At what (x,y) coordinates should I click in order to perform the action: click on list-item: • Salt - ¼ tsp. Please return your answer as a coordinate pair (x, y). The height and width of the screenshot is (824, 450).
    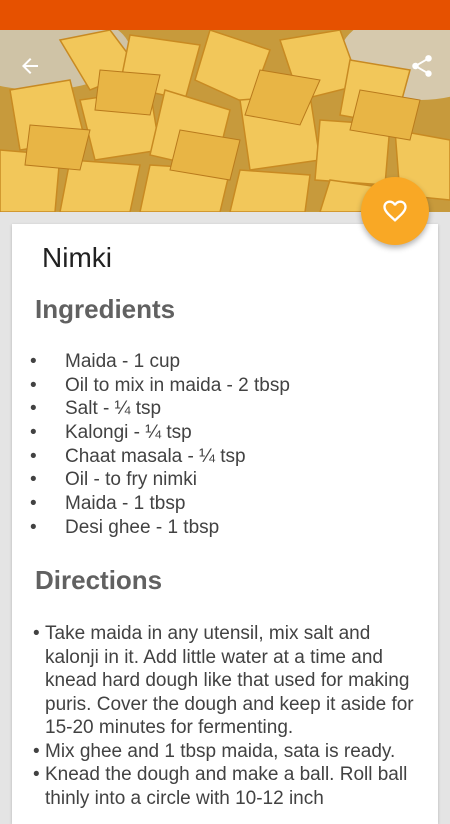
    Looking at the image, I should click on (96, 409).